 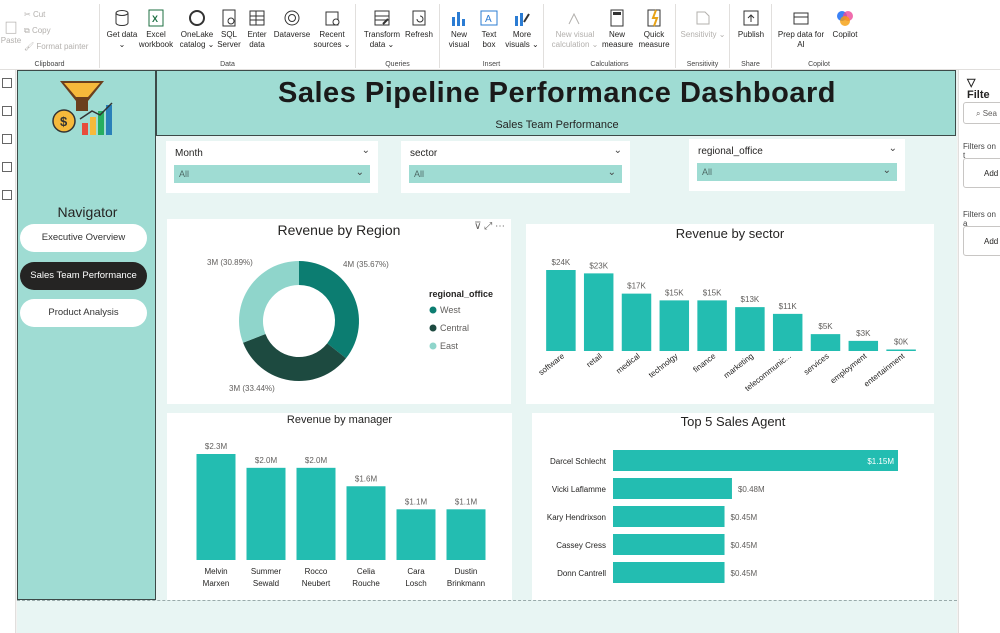 I want to click on data-label: $0.45M, so click(x=744, y=545).